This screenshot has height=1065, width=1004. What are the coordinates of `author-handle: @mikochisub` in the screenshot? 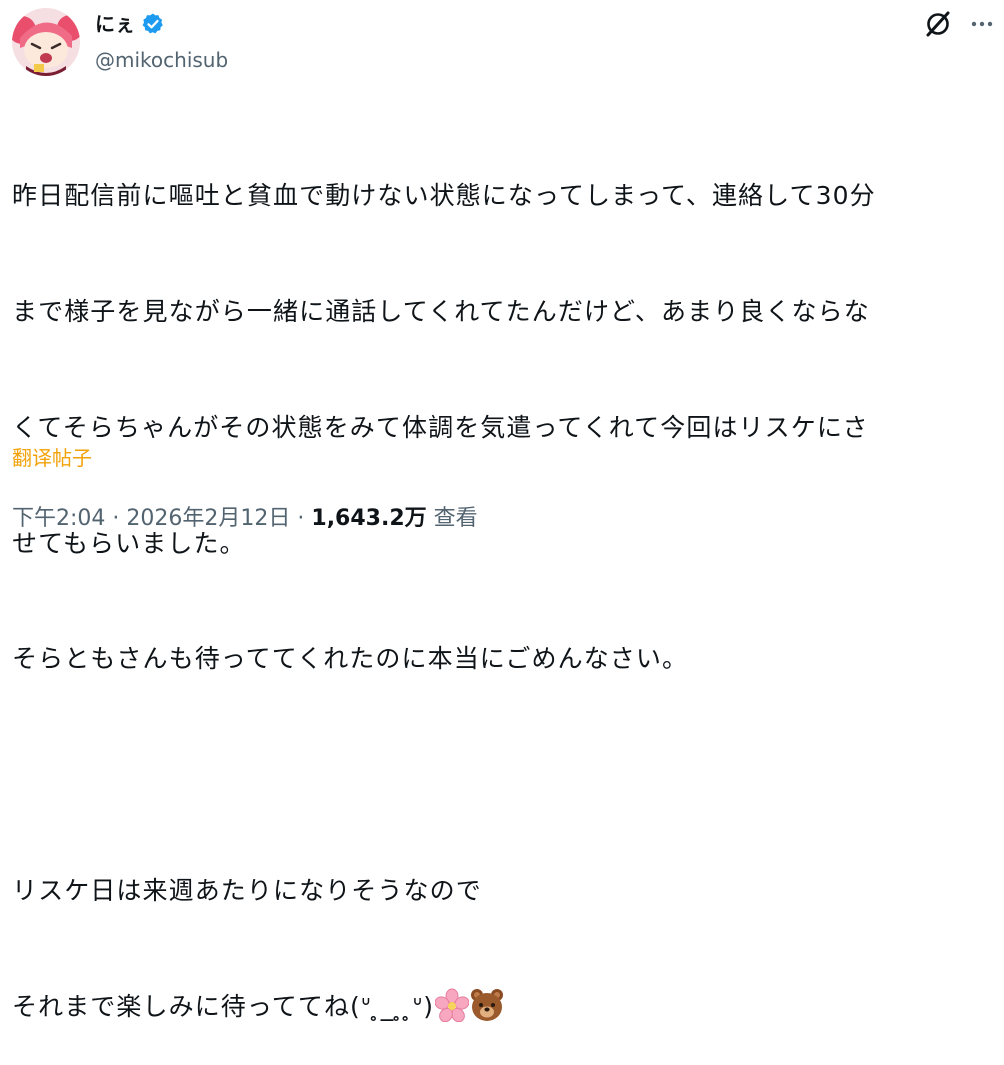 It's located at (161, 60).